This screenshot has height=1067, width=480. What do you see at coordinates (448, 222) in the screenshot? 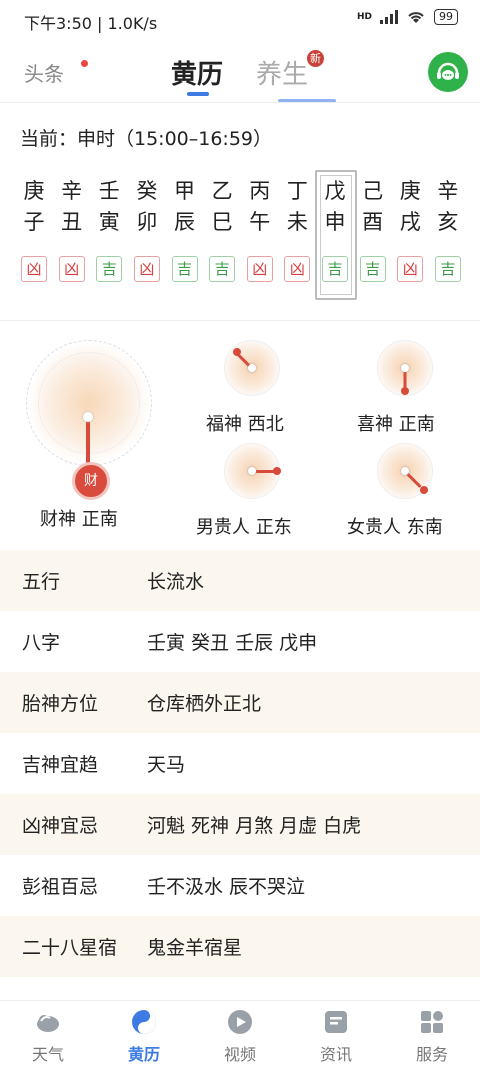
I see `earthly-branch: 亥` at bounding box center [448, 222].